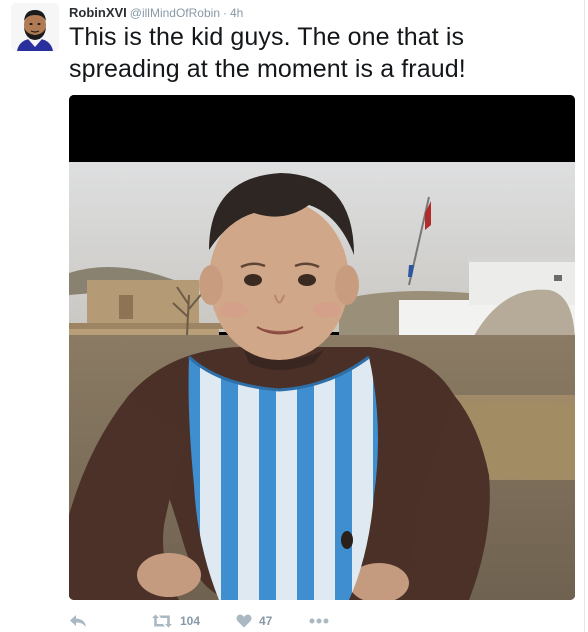 The width and height of the screenshot is (588, 632). Describe the element at coordinates (236, 13) in the screenshot. I see `tweet-timestamp: 4h` at that location.